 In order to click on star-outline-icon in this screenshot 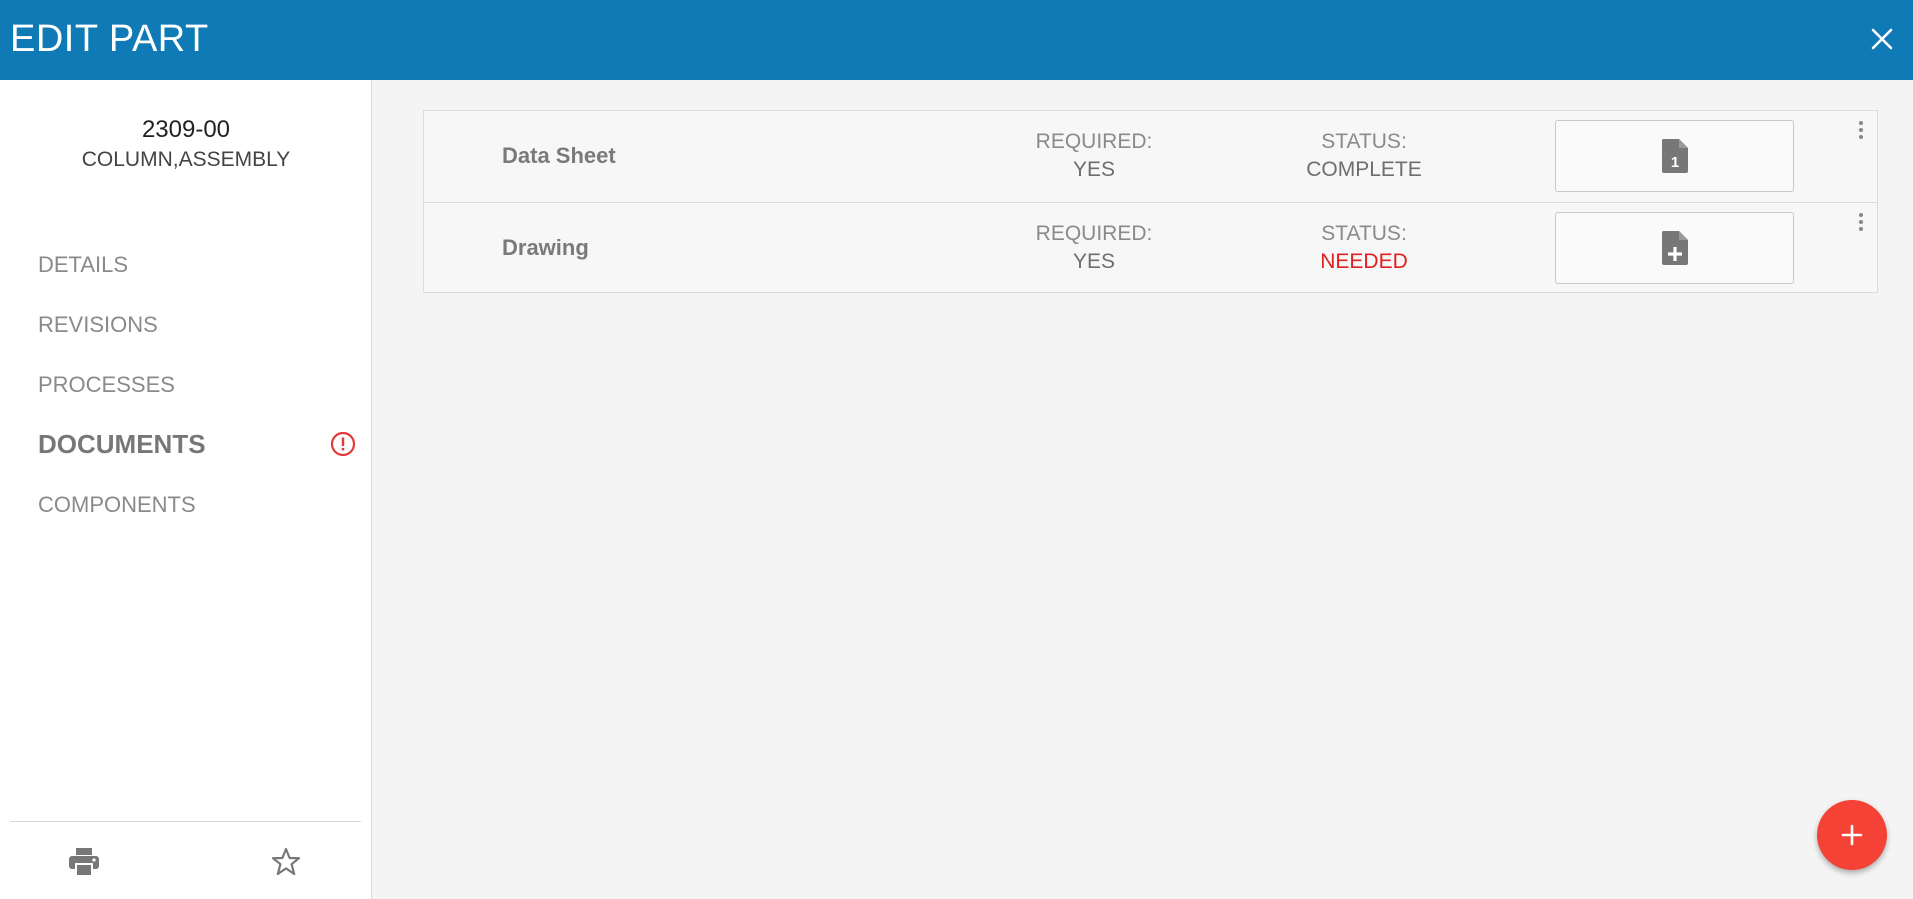, I will do `click(286, 861)`.